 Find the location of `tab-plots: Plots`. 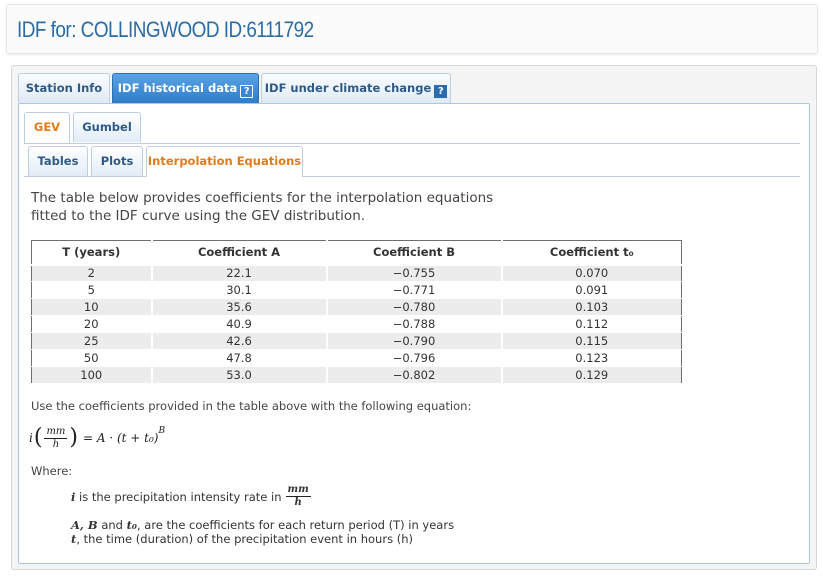

tab-plots: Plots is located at coordinates (117, 161).